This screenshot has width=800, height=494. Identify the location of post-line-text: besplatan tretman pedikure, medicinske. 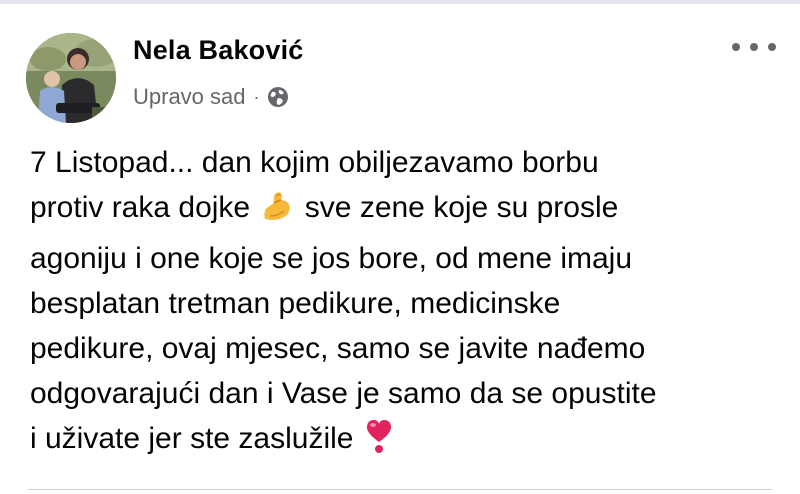
(295, 303).